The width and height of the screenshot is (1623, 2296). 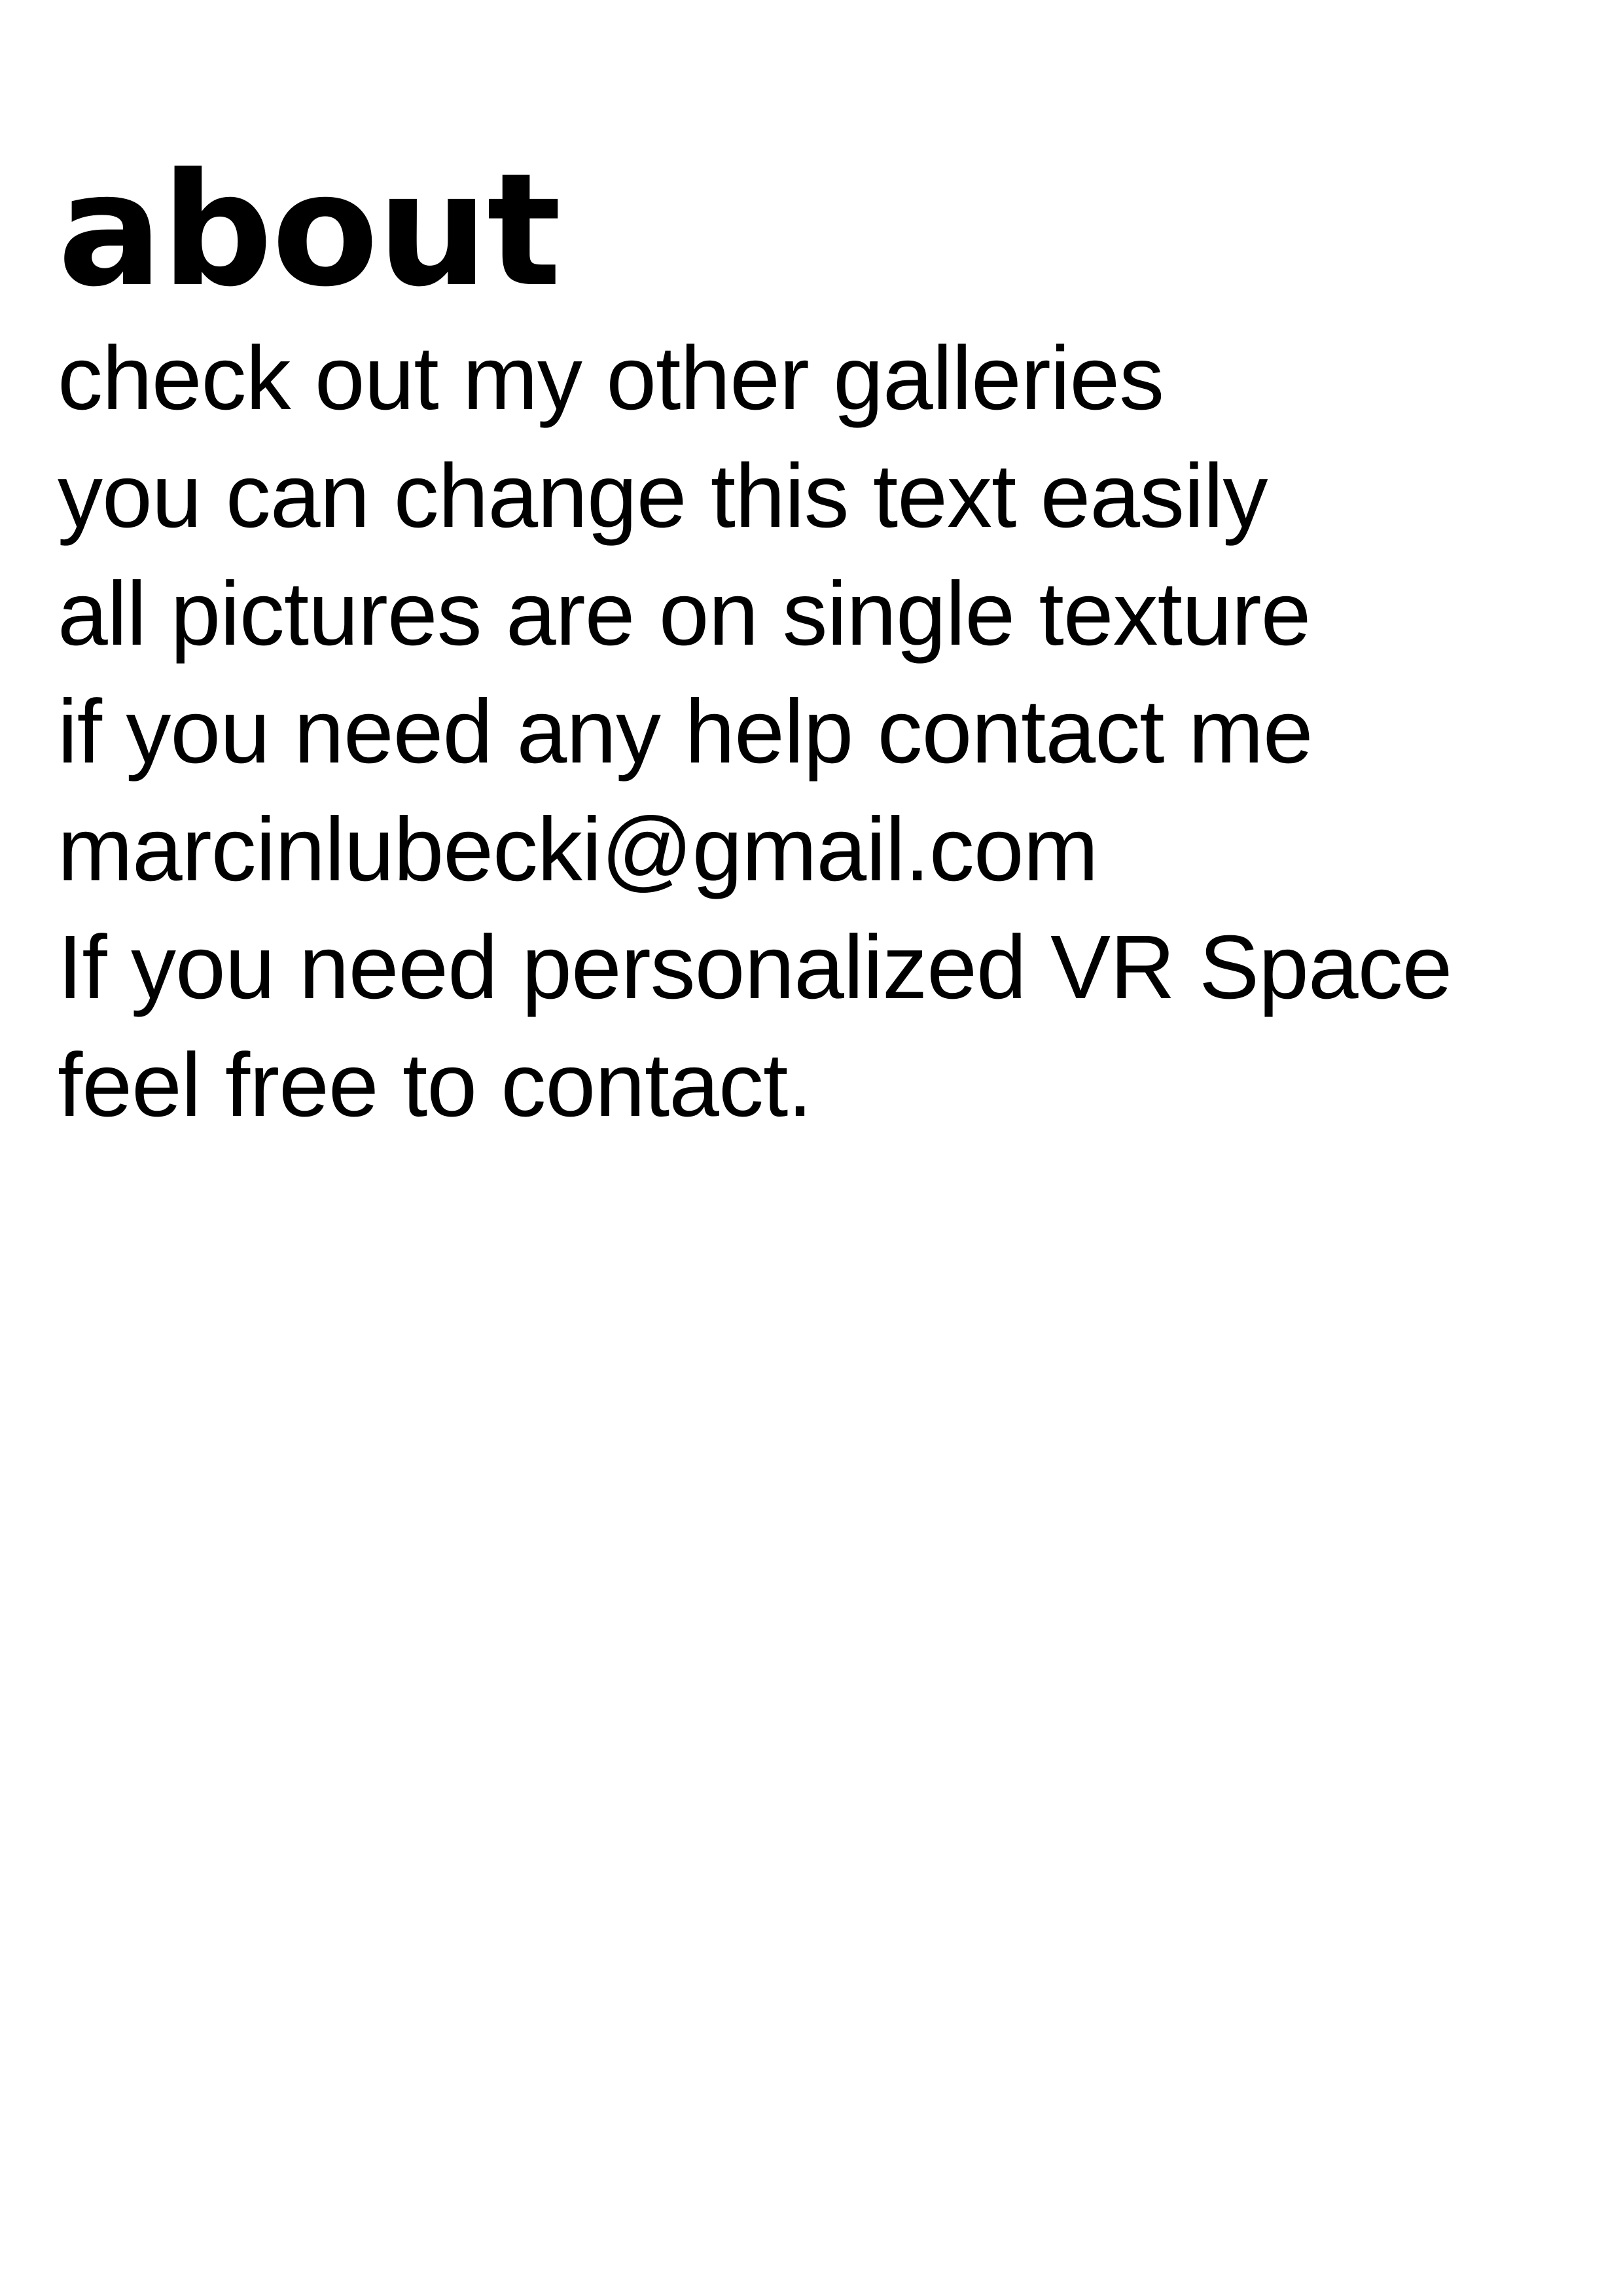 I want to click on page-title: about, so click(x=310, y=230).